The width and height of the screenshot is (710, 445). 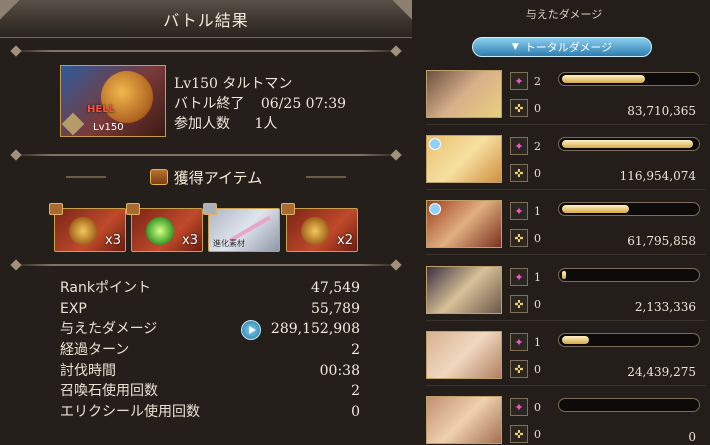 What do you see at coordinates (564, 14) in the screenshot?
I see `damage-panel-title: 与えたダメージ` at bounding box center [564, 14].